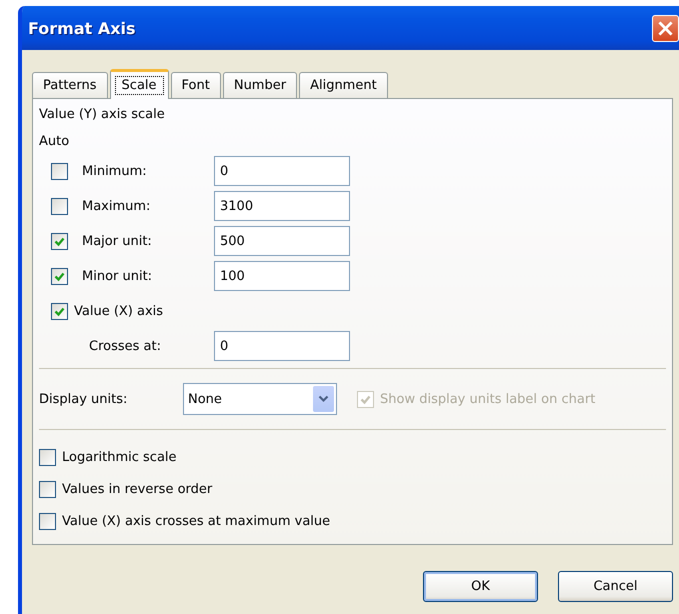 This screenshot has height=614, width=679. I want to click on field-label: Maximum:, so click(116, 206).